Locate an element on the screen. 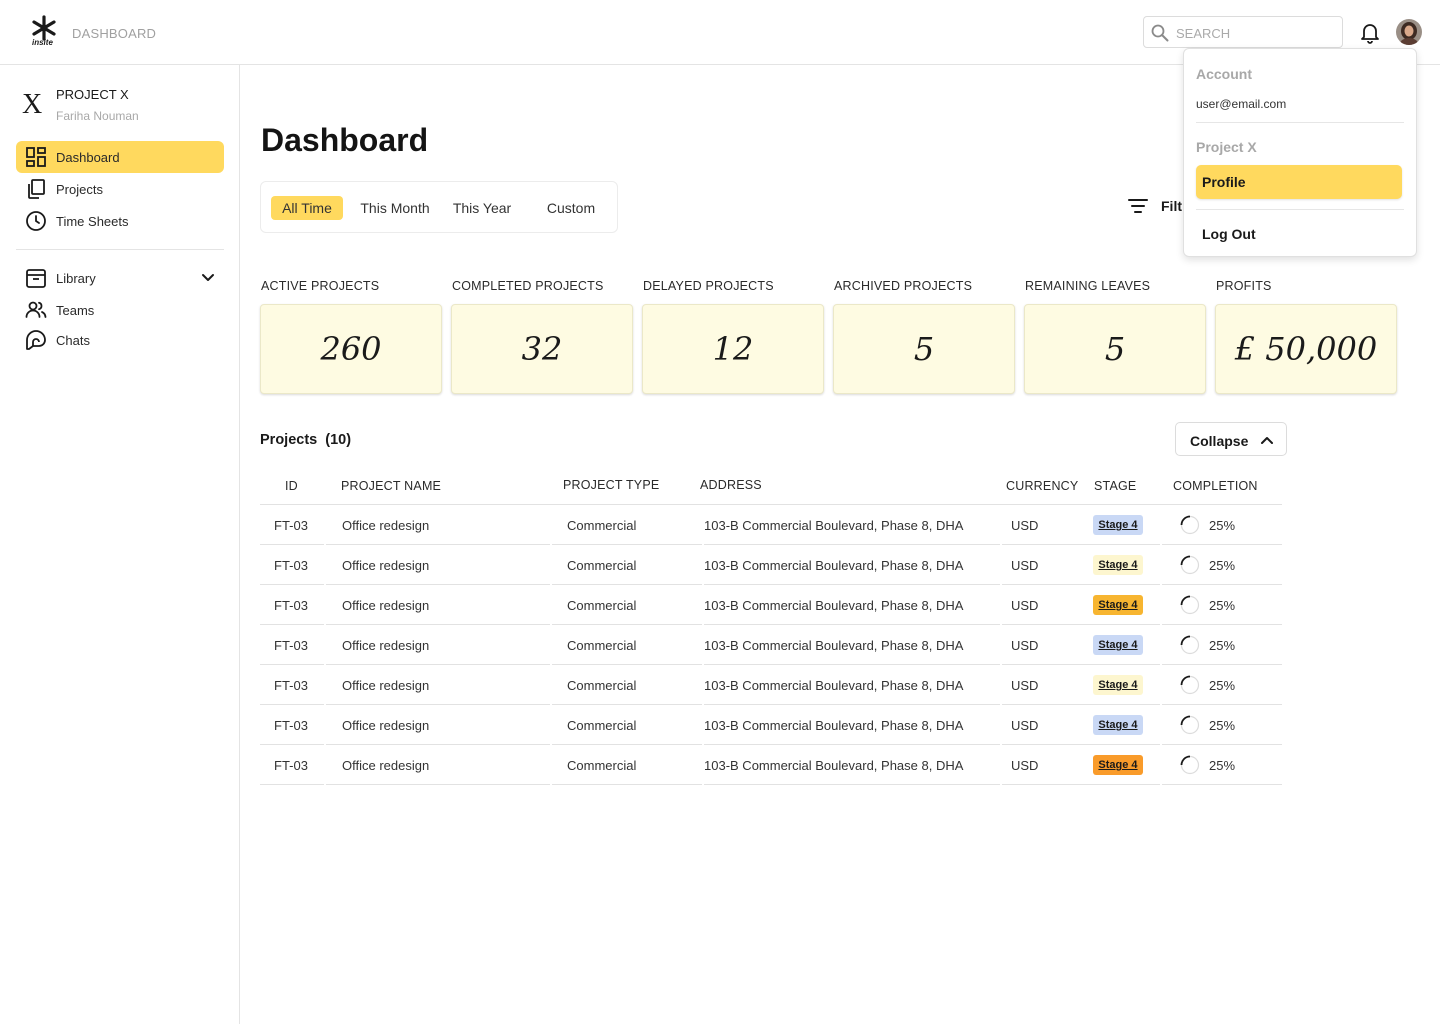 Image resolution: width=1440 pixels, height=1024 pixels. column-header-project-type: PROJECT TYPE is located at coordinates (611, 485).